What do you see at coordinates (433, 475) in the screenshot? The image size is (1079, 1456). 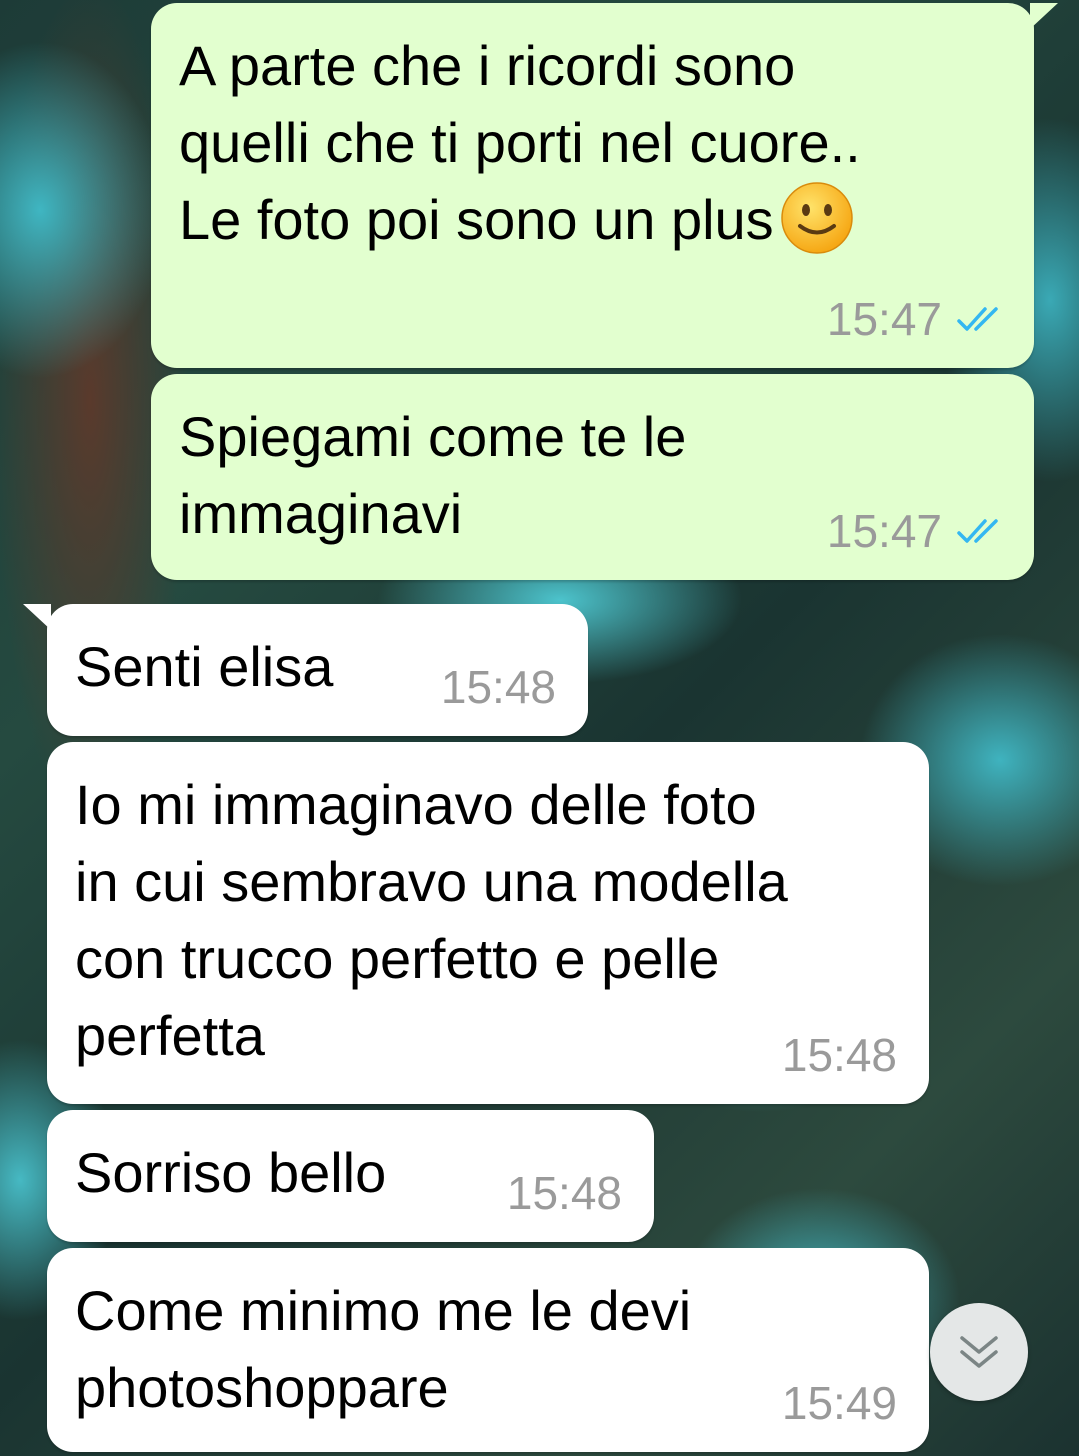 I see `message-text: Spiegami come te le immaginavi` at bounding box center [433, 475].